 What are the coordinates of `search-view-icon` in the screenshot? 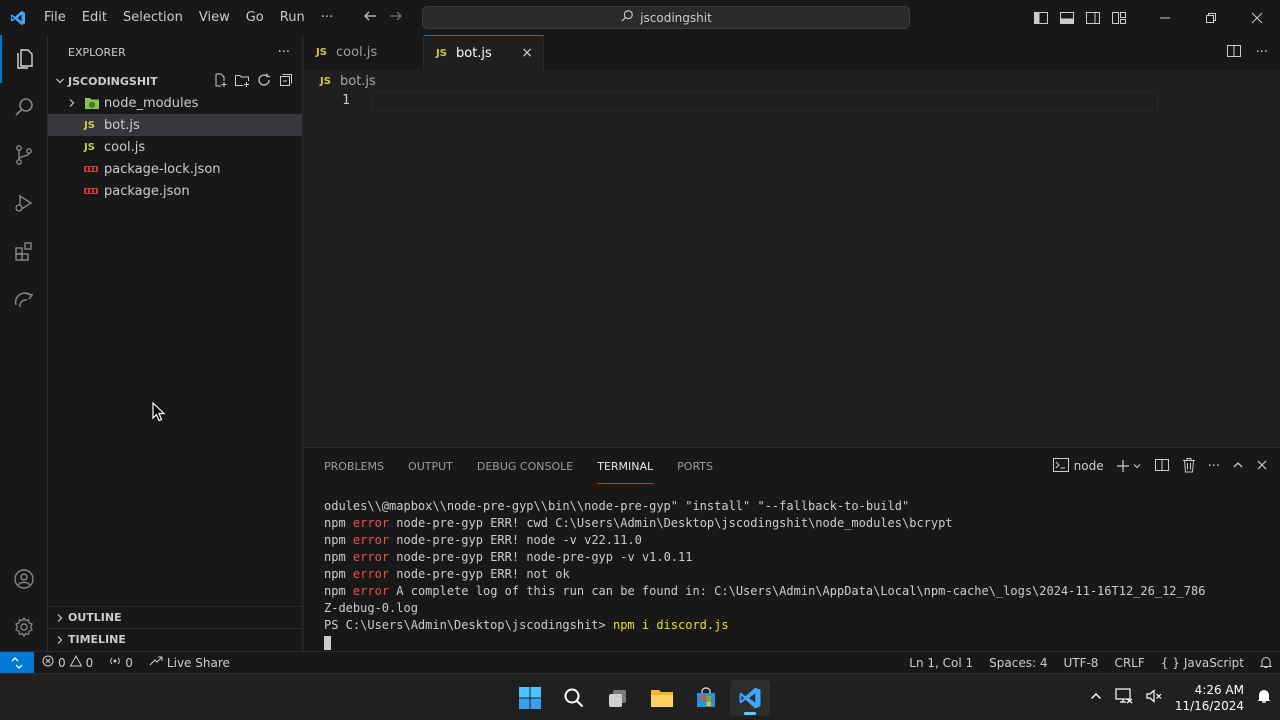 It's located at (24, 107).